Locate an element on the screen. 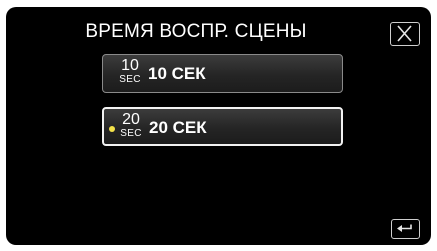  option-20-sec-button: 20 SEC 20 СЕК is located at coordinates (222, 126).